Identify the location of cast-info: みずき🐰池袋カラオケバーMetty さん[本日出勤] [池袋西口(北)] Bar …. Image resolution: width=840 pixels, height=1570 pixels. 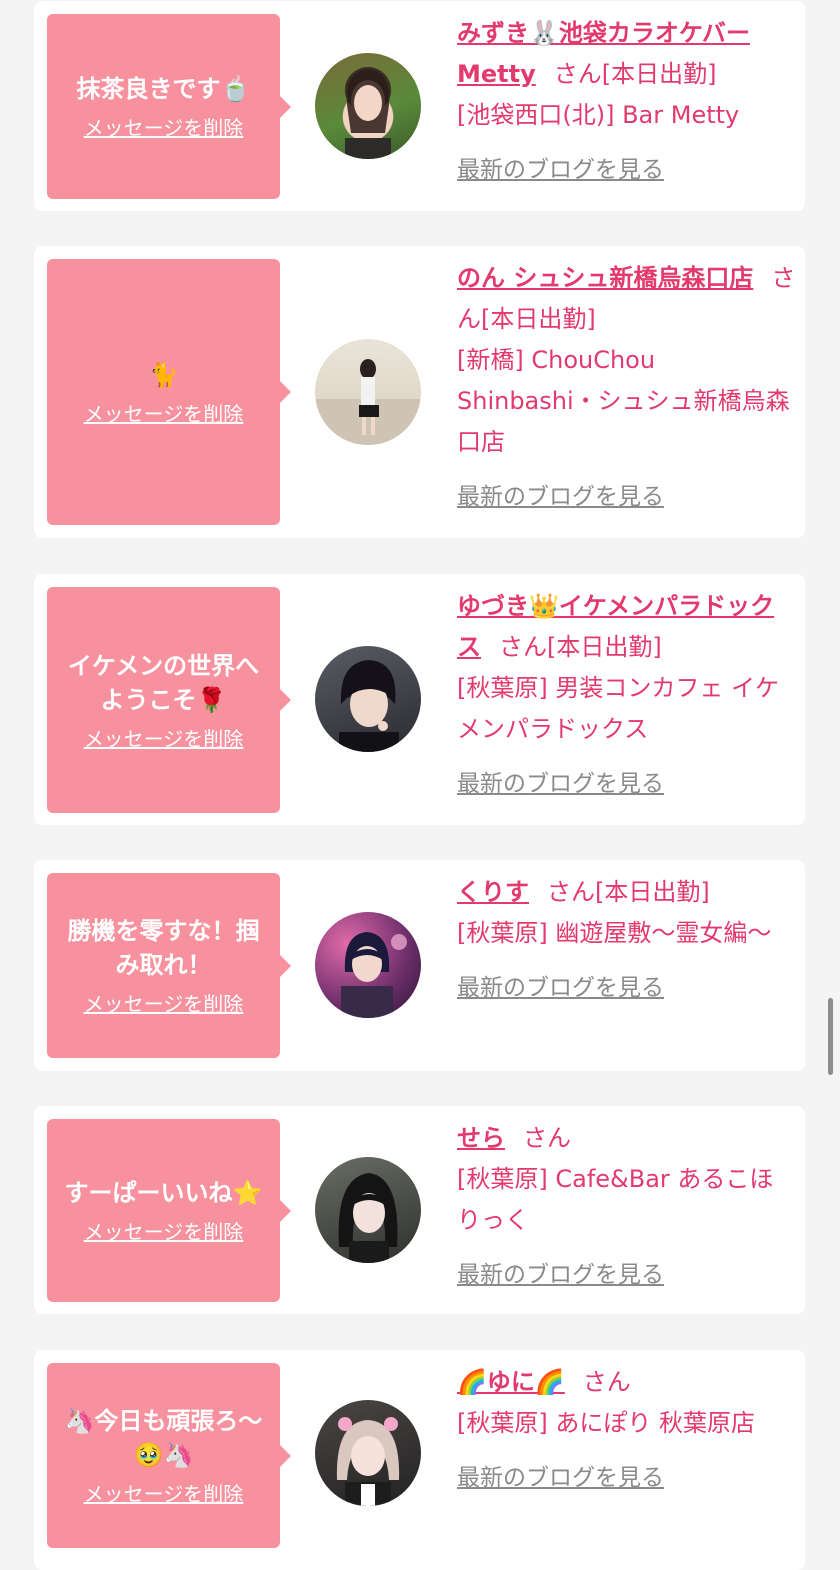
(627, 102).